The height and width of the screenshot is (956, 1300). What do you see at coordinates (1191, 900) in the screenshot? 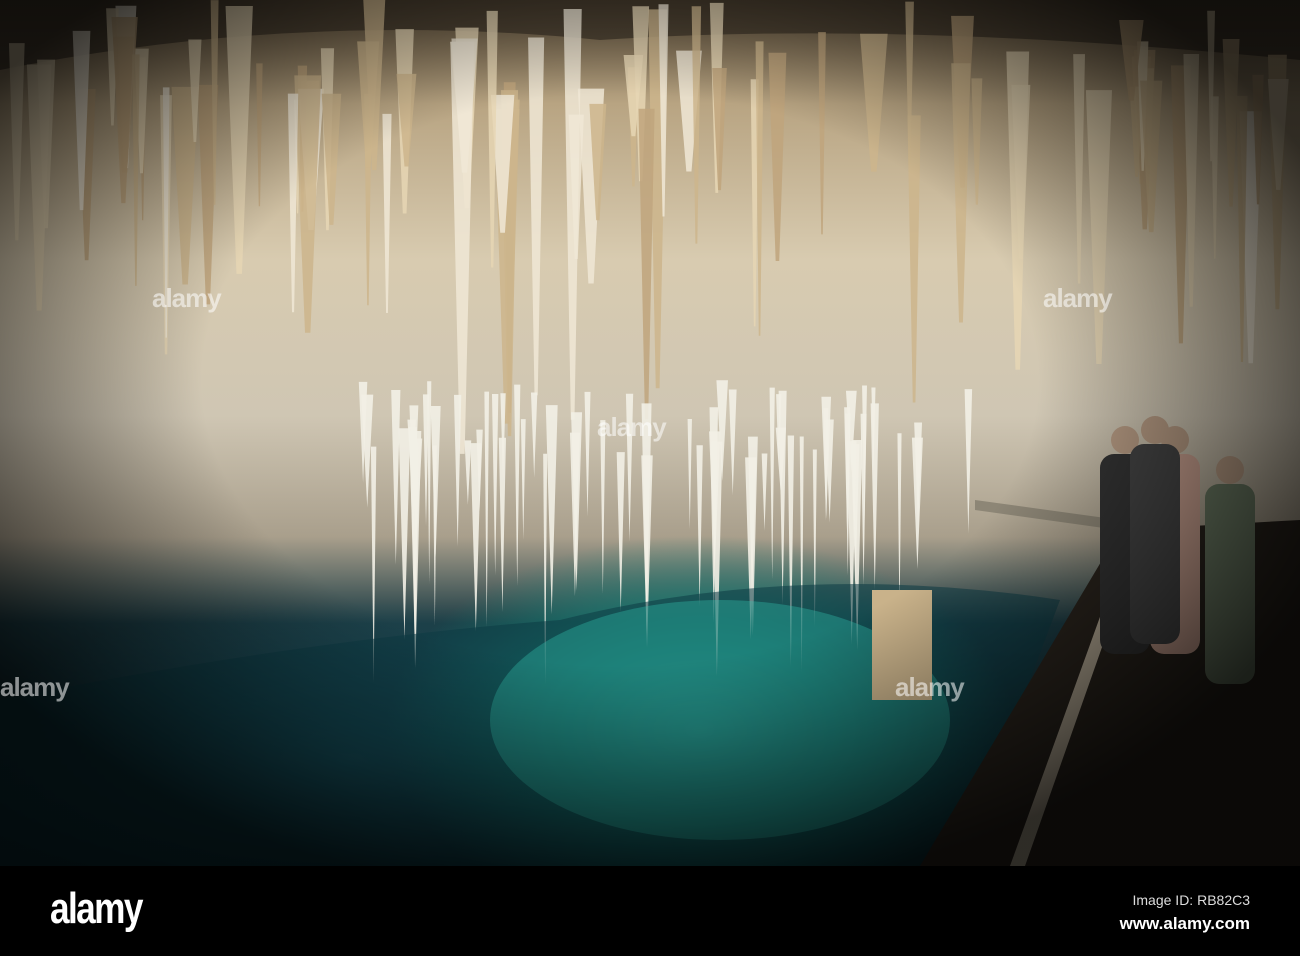
I see `image-id: Image ID: RB82C3` at bounding box center [1191, 900].